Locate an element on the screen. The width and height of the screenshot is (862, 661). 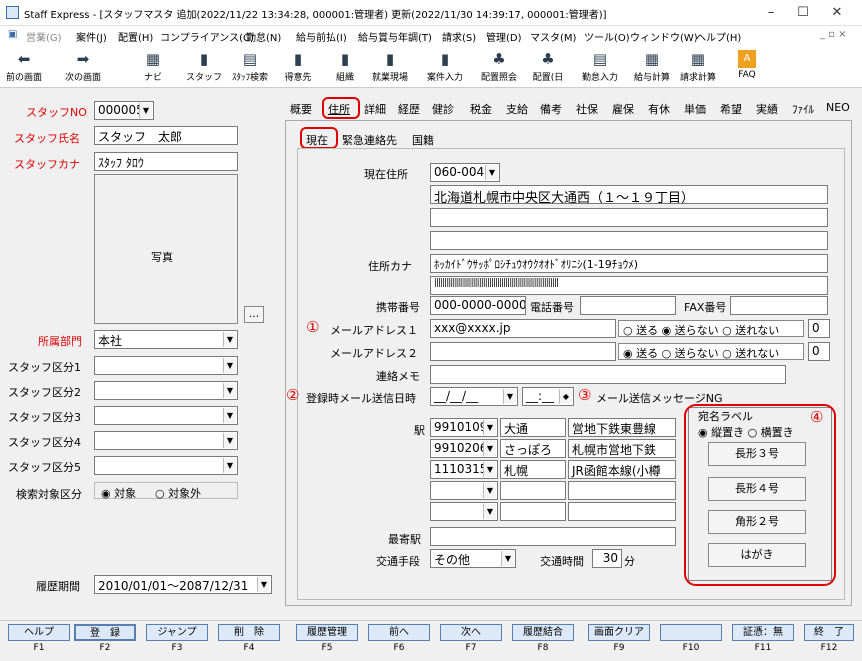
worksite-button: ▮ 就業現場 is located at coordinates (390, 67).